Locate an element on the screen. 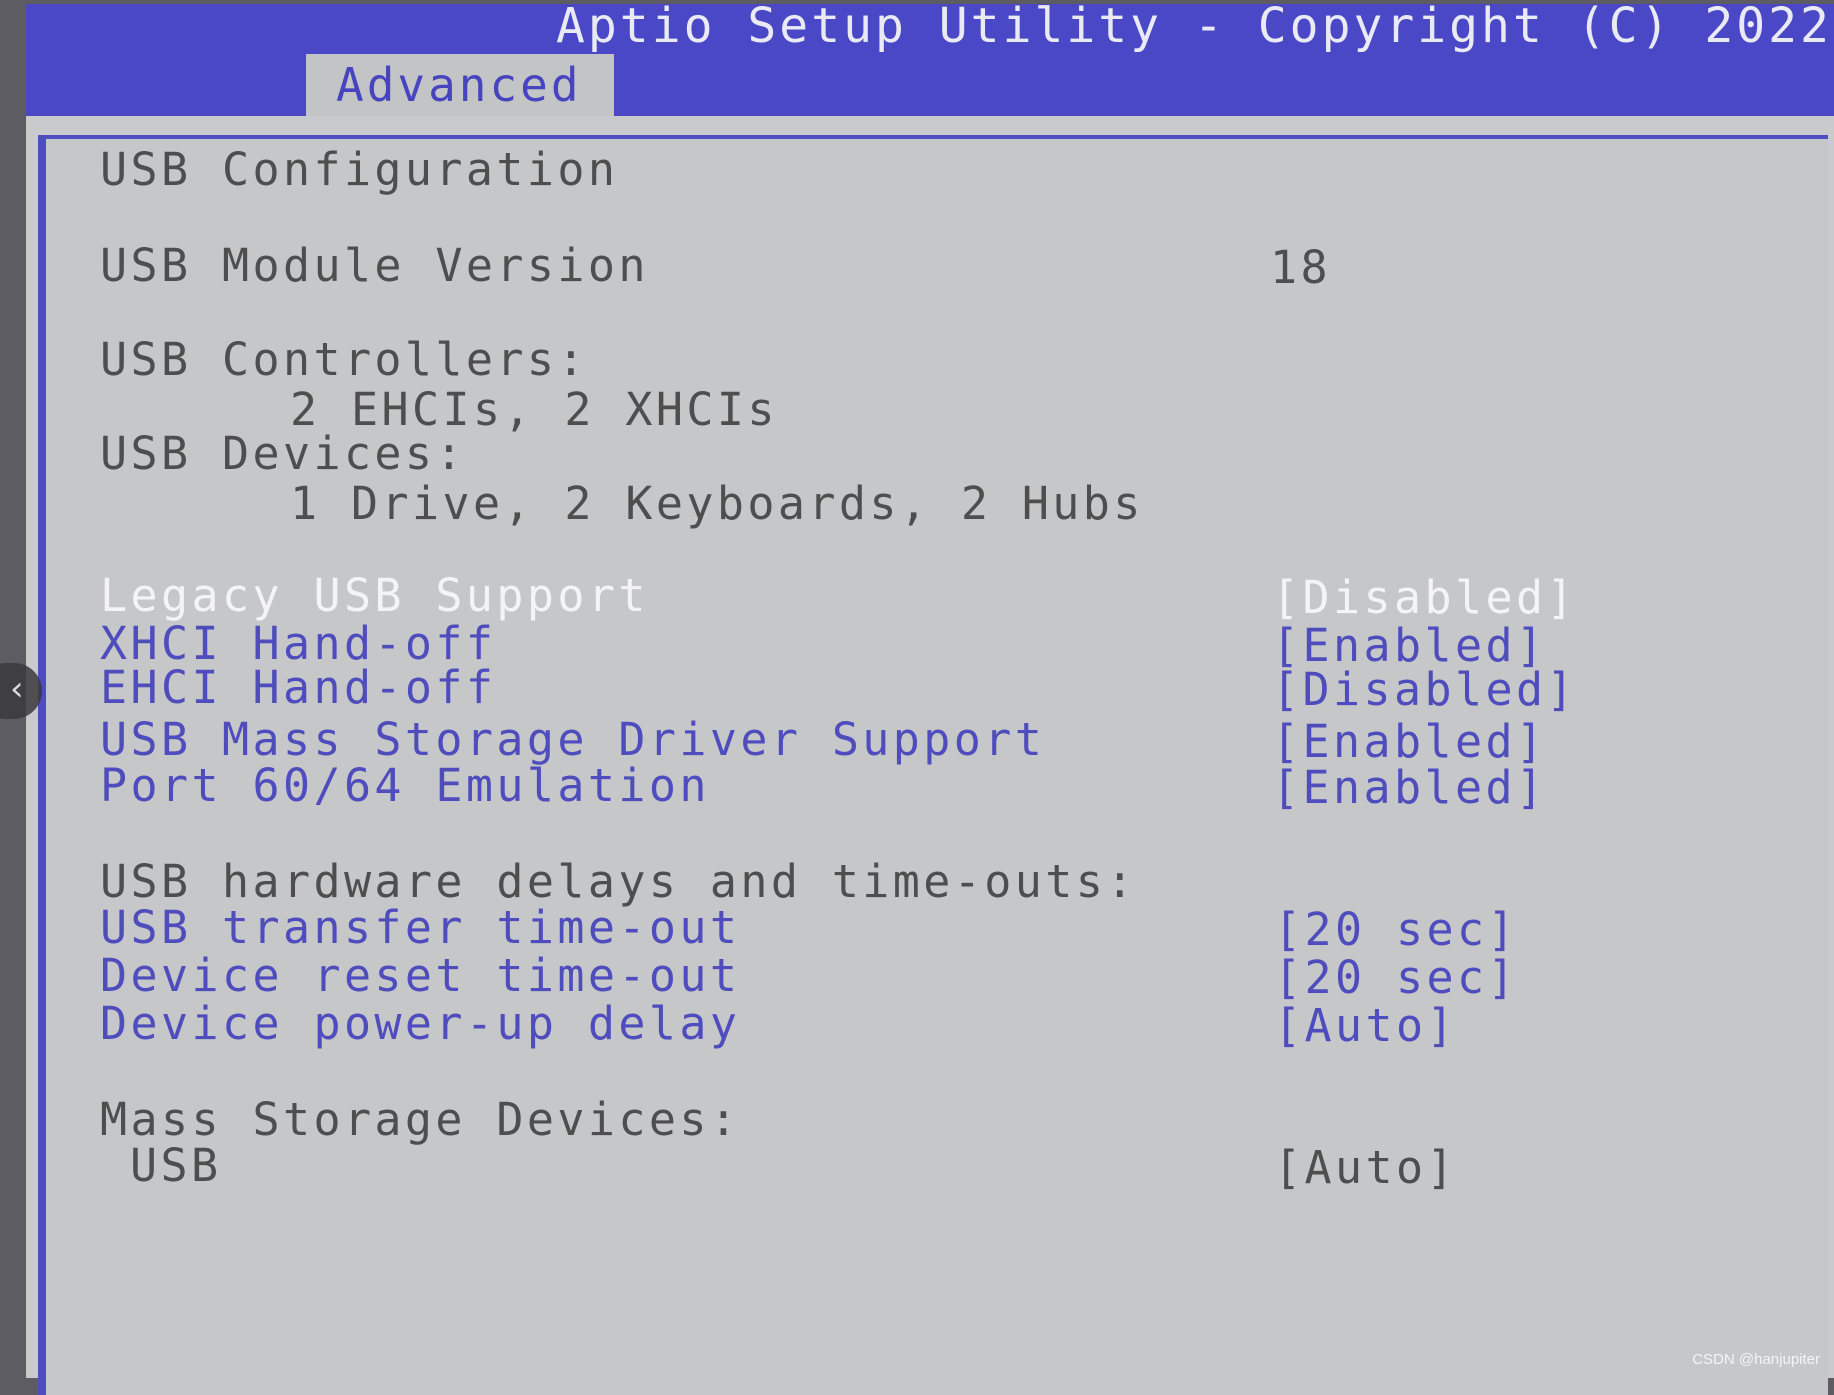 This screenshot has width=1834, height=1395. devices-label: USB Devices: is located at coordinates (283, 453).